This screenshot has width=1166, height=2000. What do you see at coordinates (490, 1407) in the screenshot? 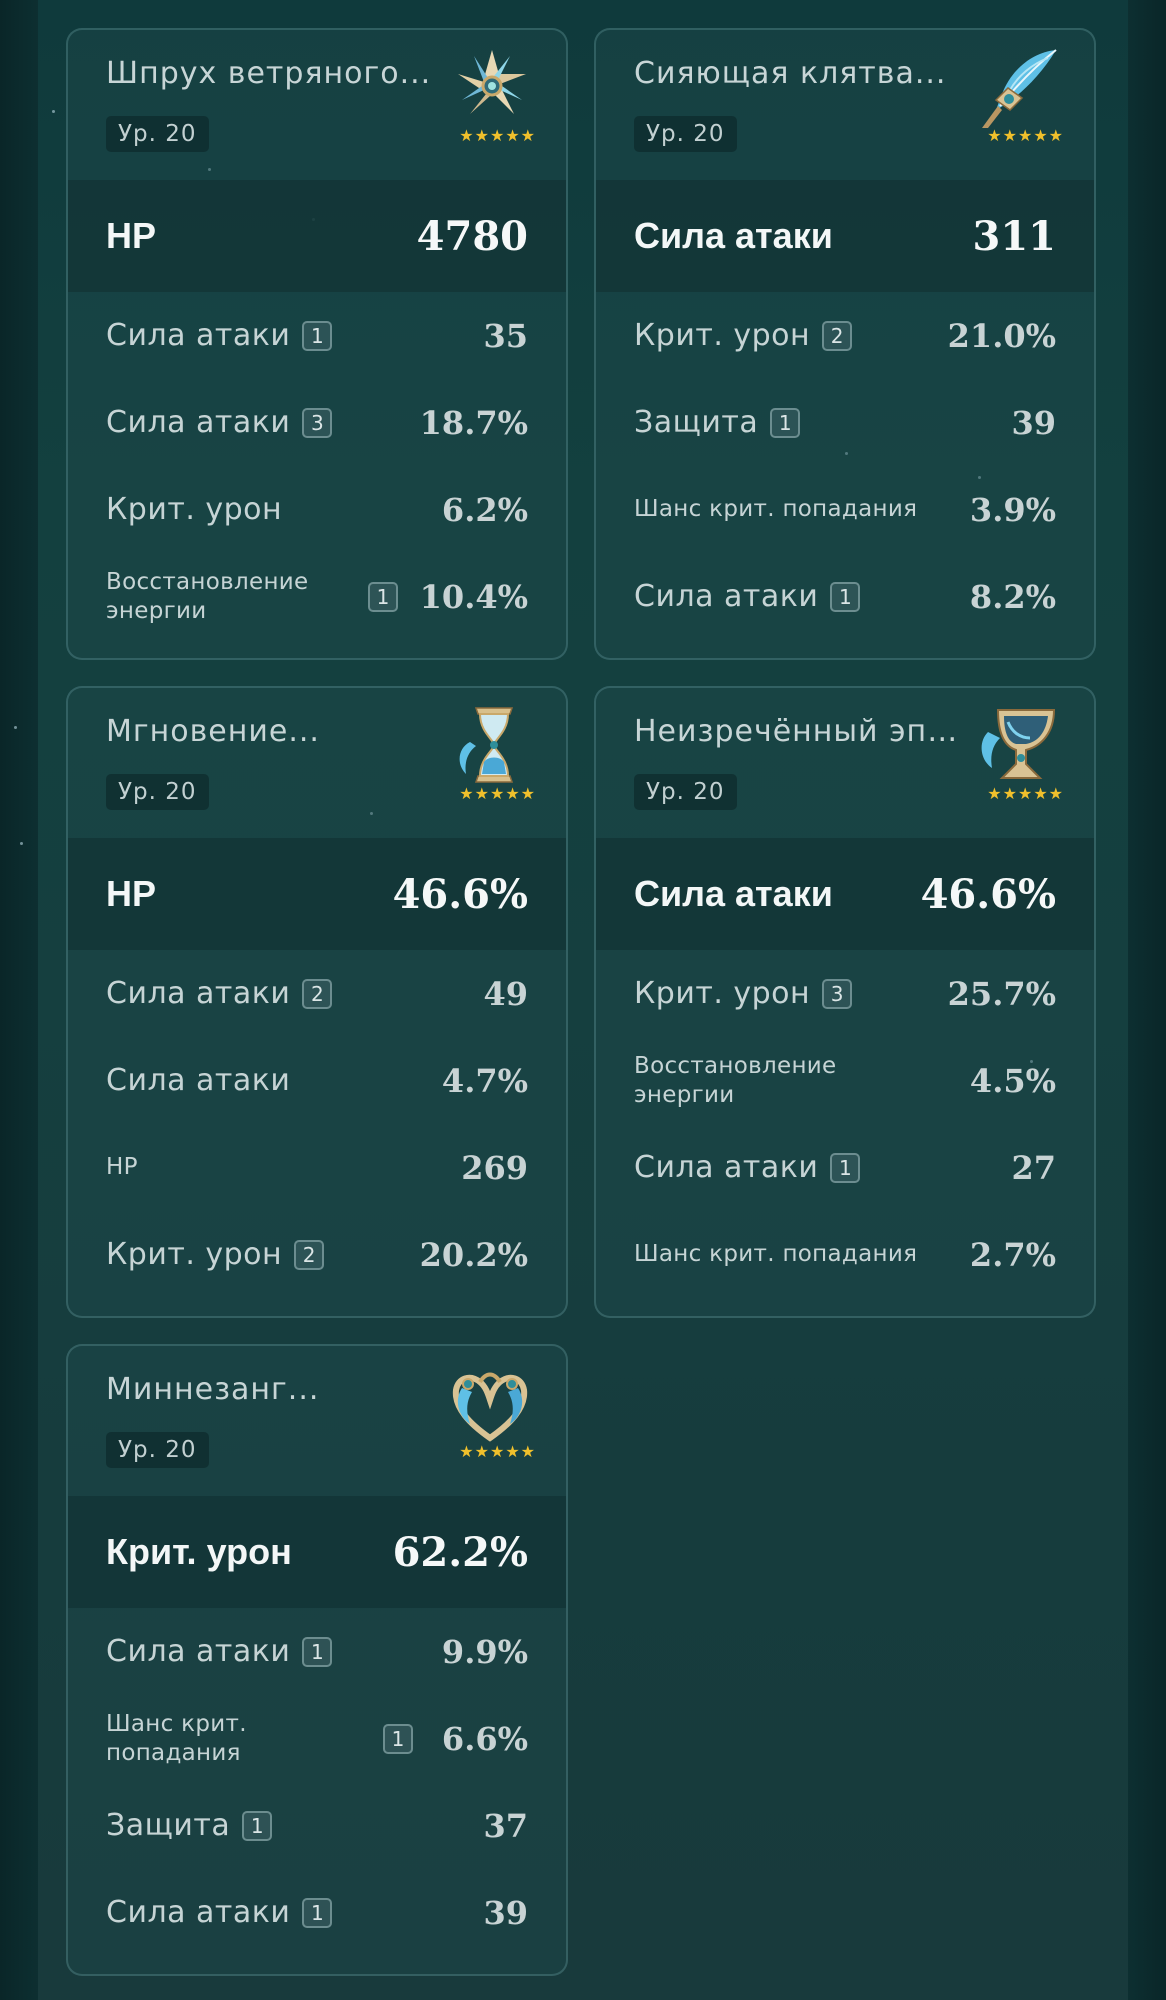
I see `circlet-artifact-icon` at bounding box center [490, 1407].